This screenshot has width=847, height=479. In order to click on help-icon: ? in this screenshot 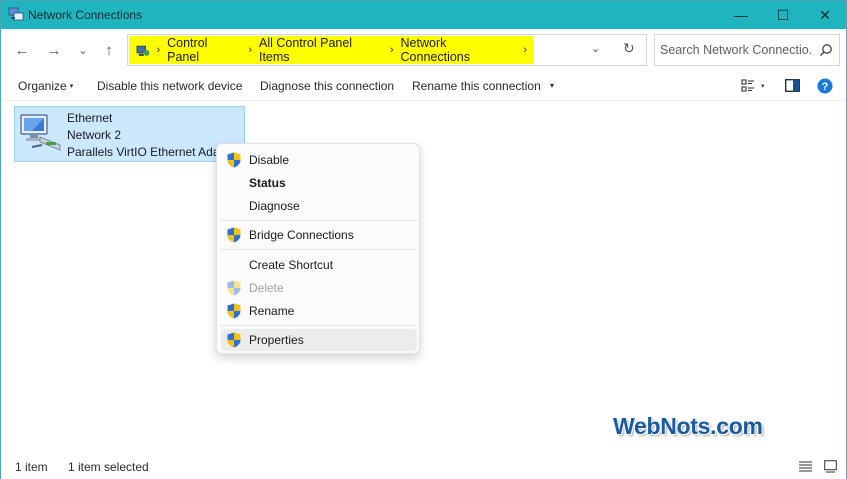, I will do `click(825, 86)`.